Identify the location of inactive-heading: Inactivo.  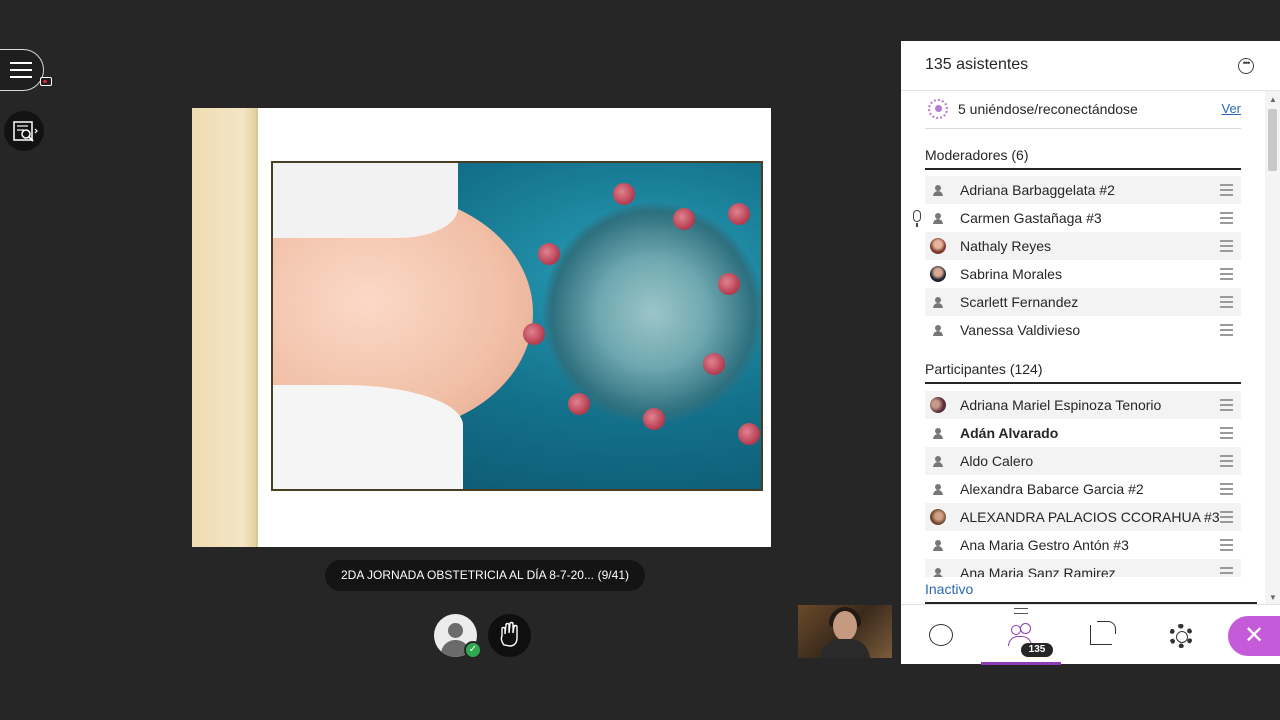
(949, 589).